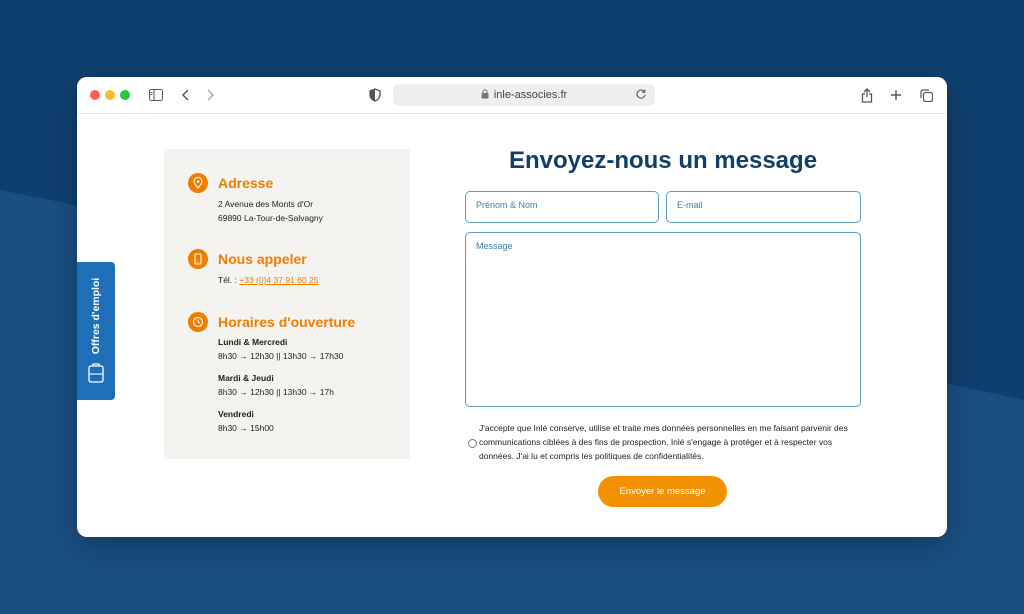  Describe the element at coordinates (276, 392) in the screenshot. I see `hours-times-2: 8h30 → 12h30 || 13h30 → 17h` at that location.